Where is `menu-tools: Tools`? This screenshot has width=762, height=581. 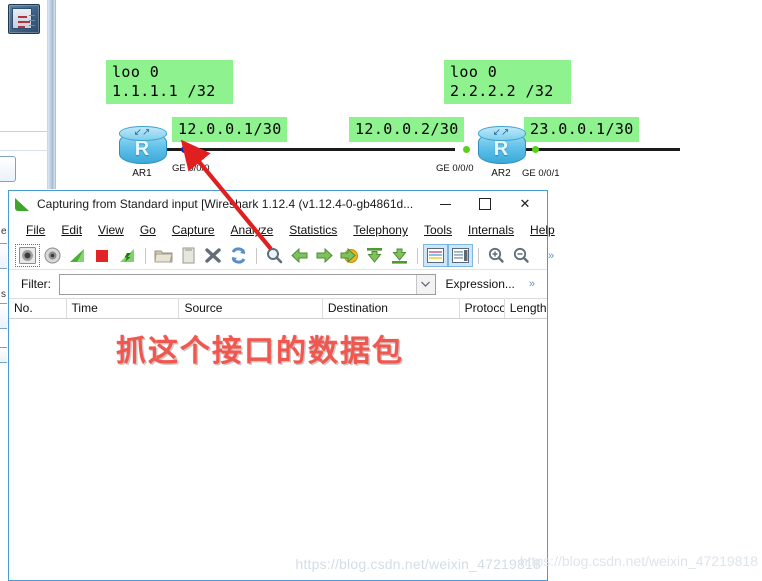 menu-tools: Tools is located at coordinates (438, 230).